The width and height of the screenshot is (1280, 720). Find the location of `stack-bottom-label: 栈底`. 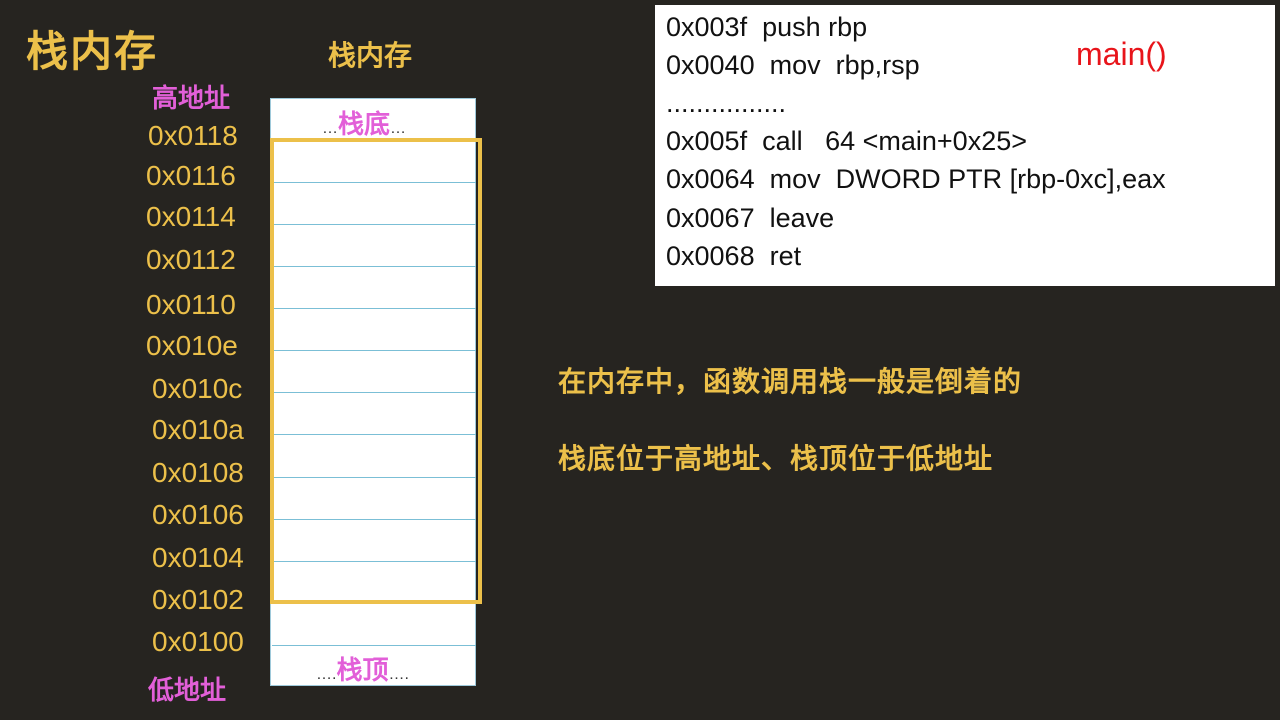

stack-bottom-label: 栈底 is located at coordinates (364, 125).